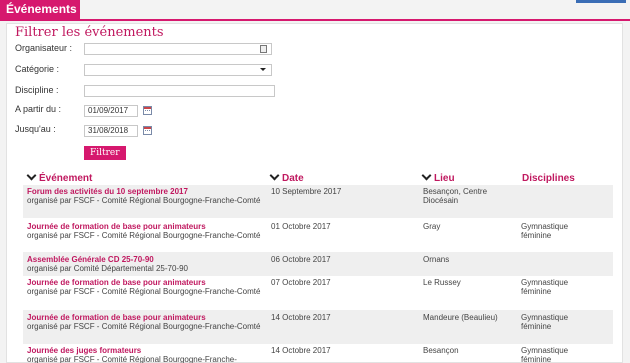 This screenshot has height=363, width=630. Describe the element at coordinates (441, 350) in the screenshot. I see `event-place: Besançon` at that location.